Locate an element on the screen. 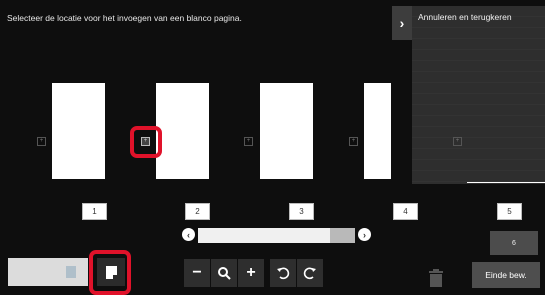  cancel-return-label: Annuleren en terugkeren is located at coordinates (465, 17).